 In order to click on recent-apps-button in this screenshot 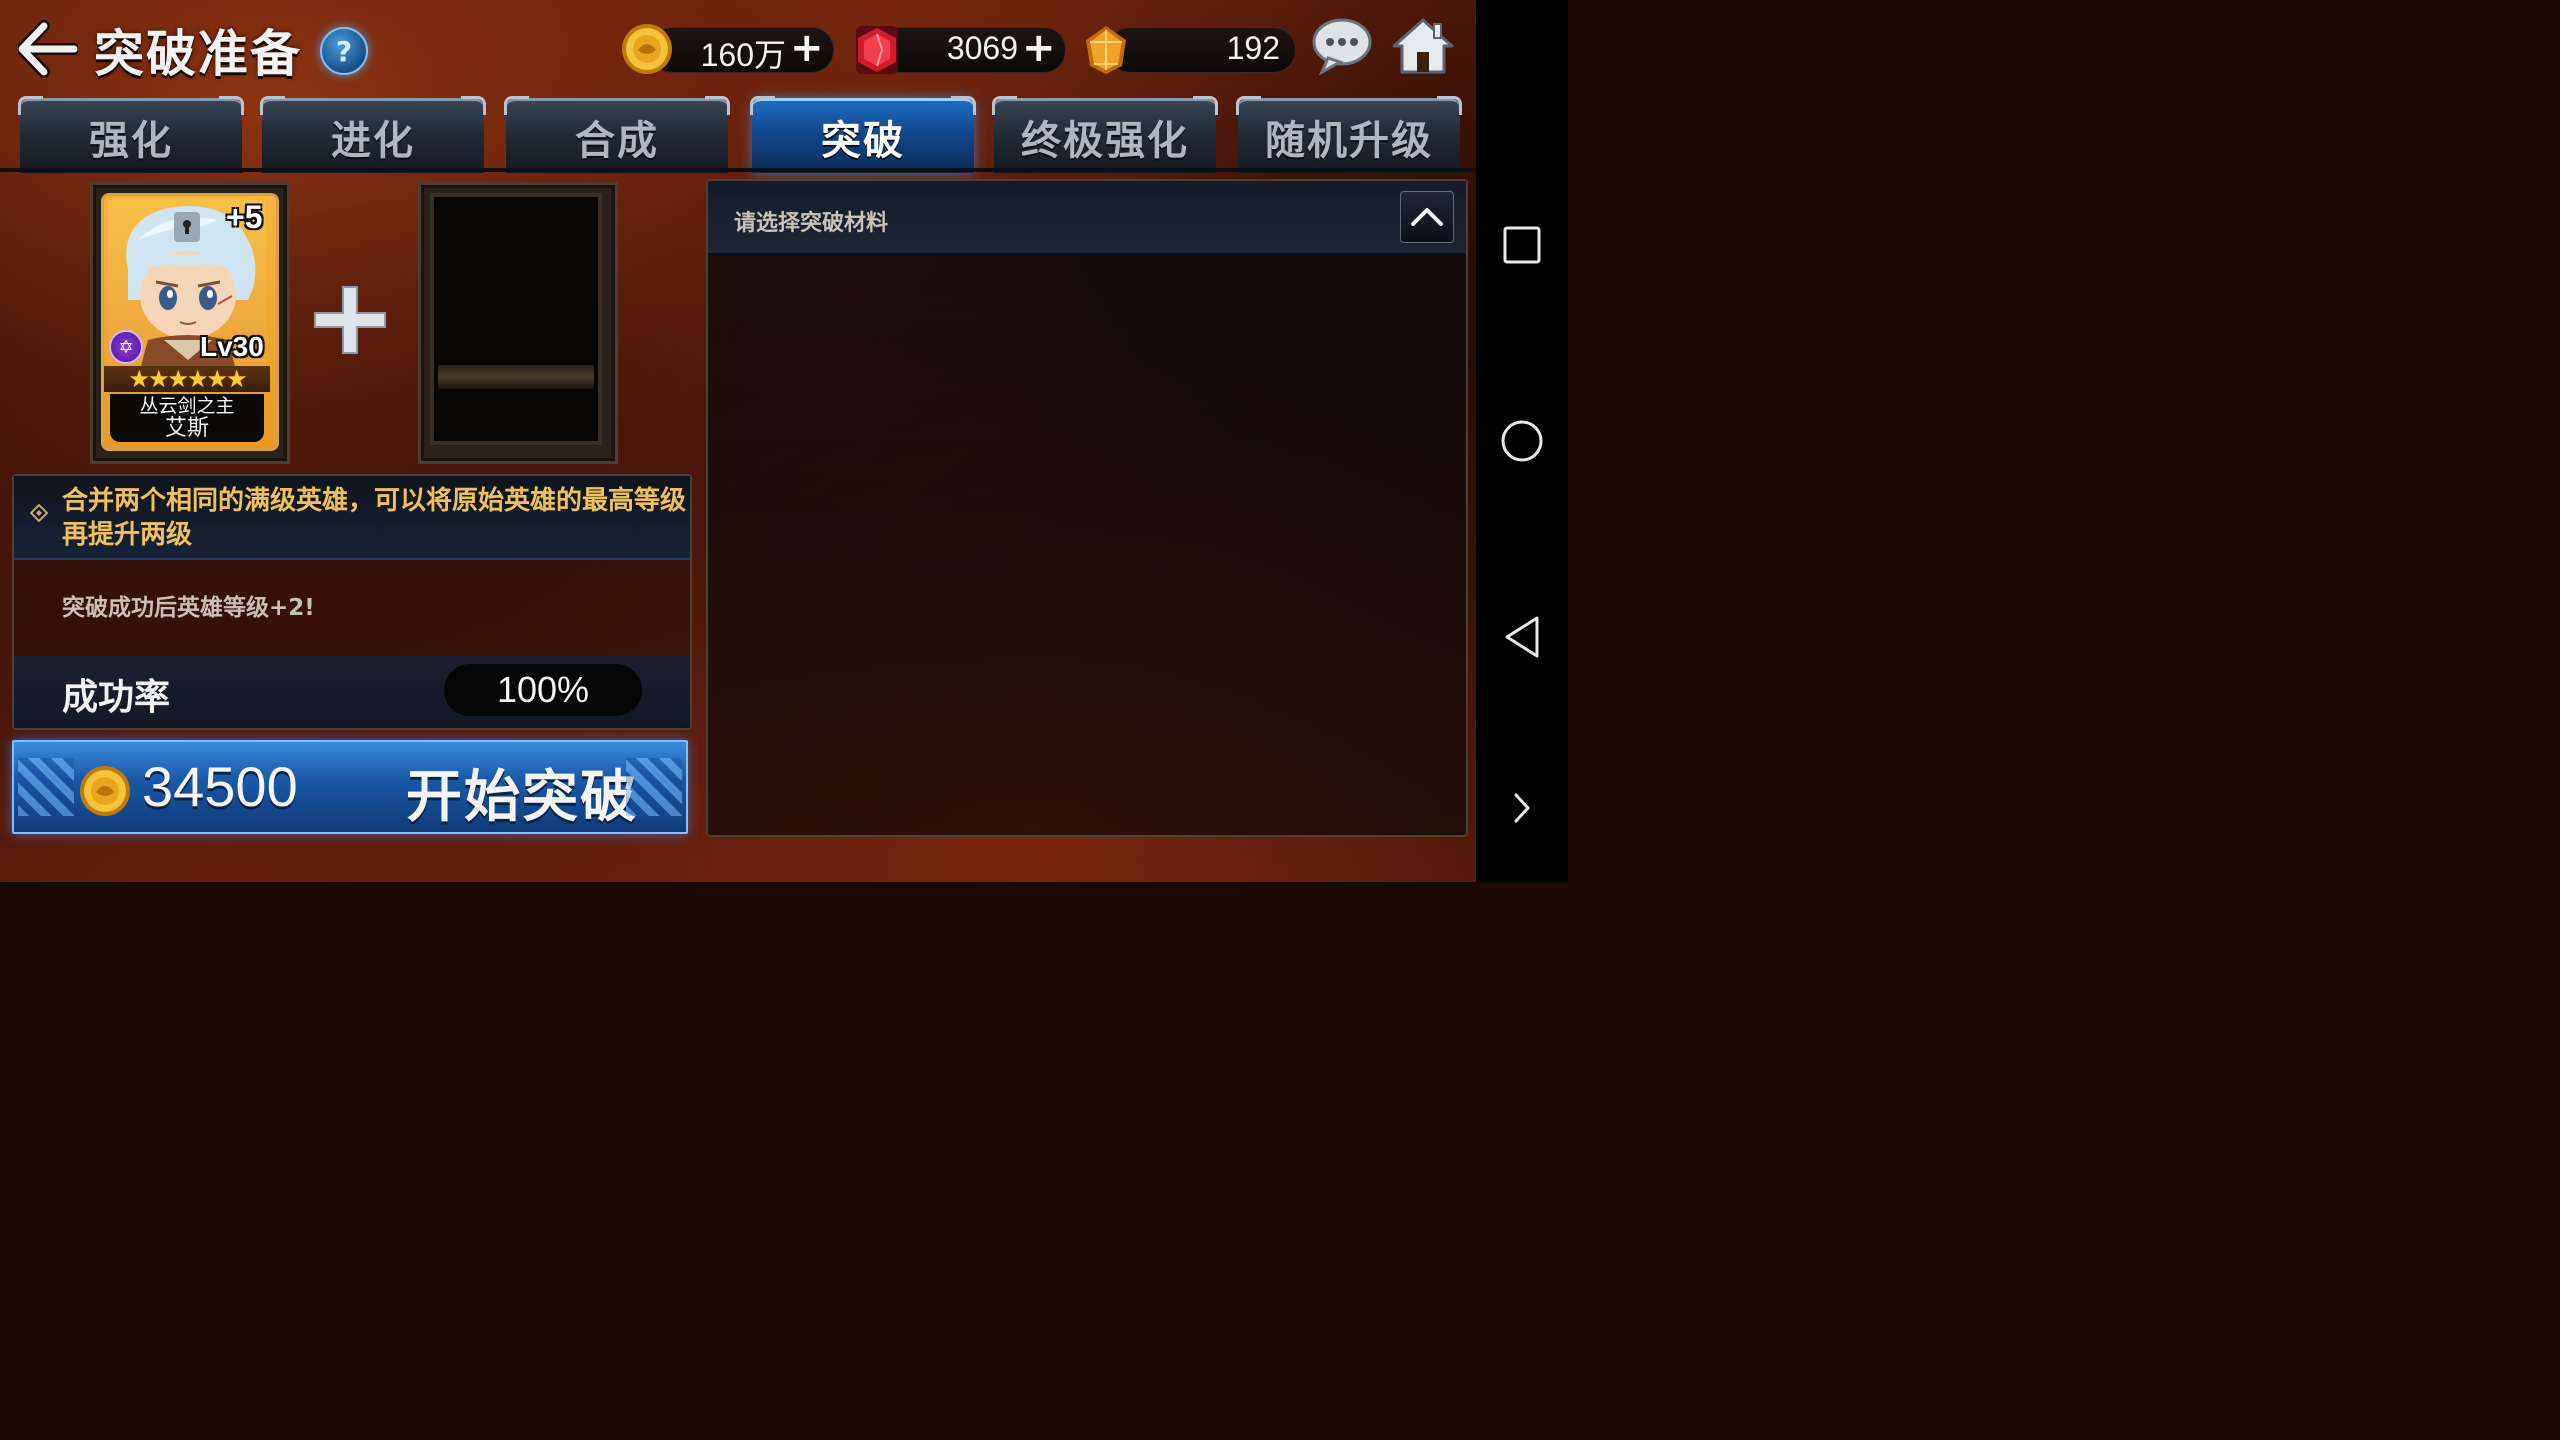, I will do `click(1522, 245)`.